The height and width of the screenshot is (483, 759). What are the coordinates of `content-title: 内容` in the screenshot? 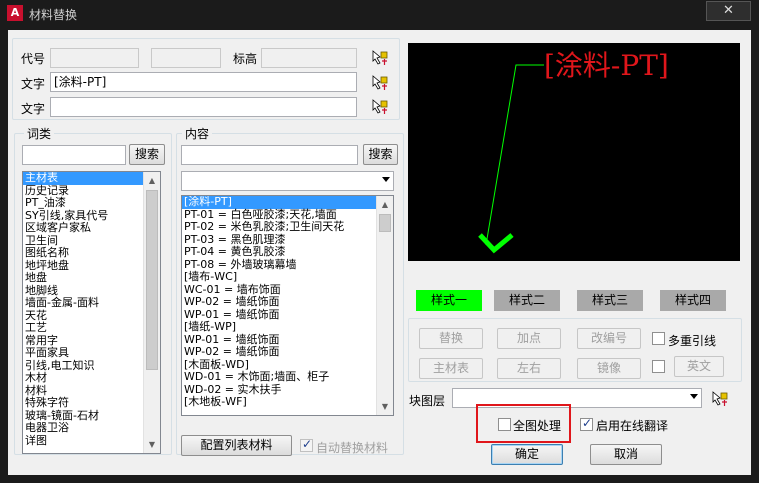 It's located at (197, 133).